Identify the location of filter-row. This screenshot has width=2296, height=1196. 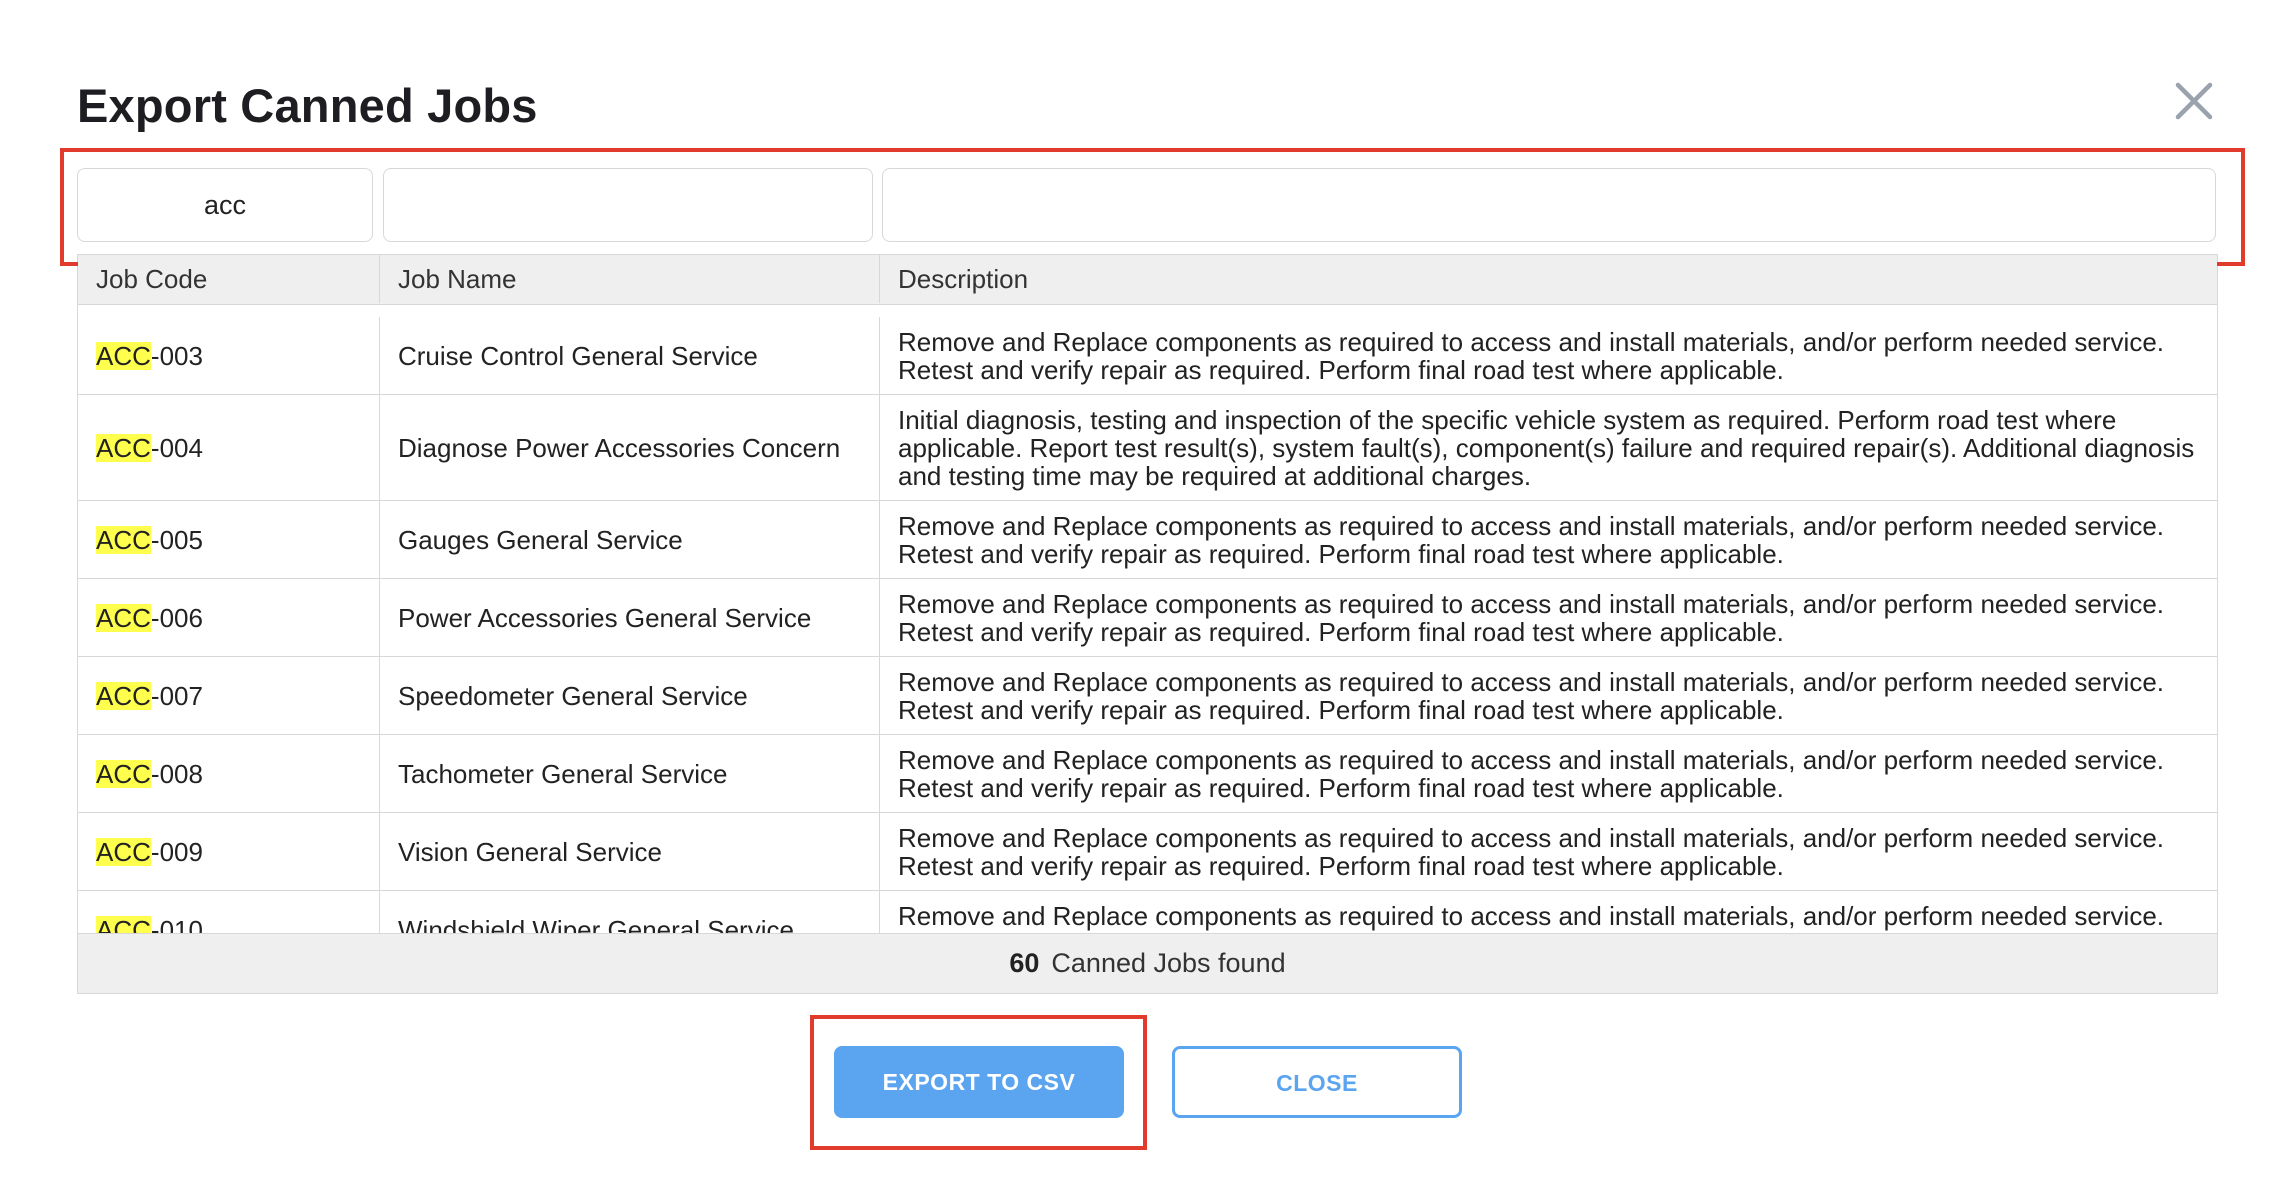
(1147, 206).